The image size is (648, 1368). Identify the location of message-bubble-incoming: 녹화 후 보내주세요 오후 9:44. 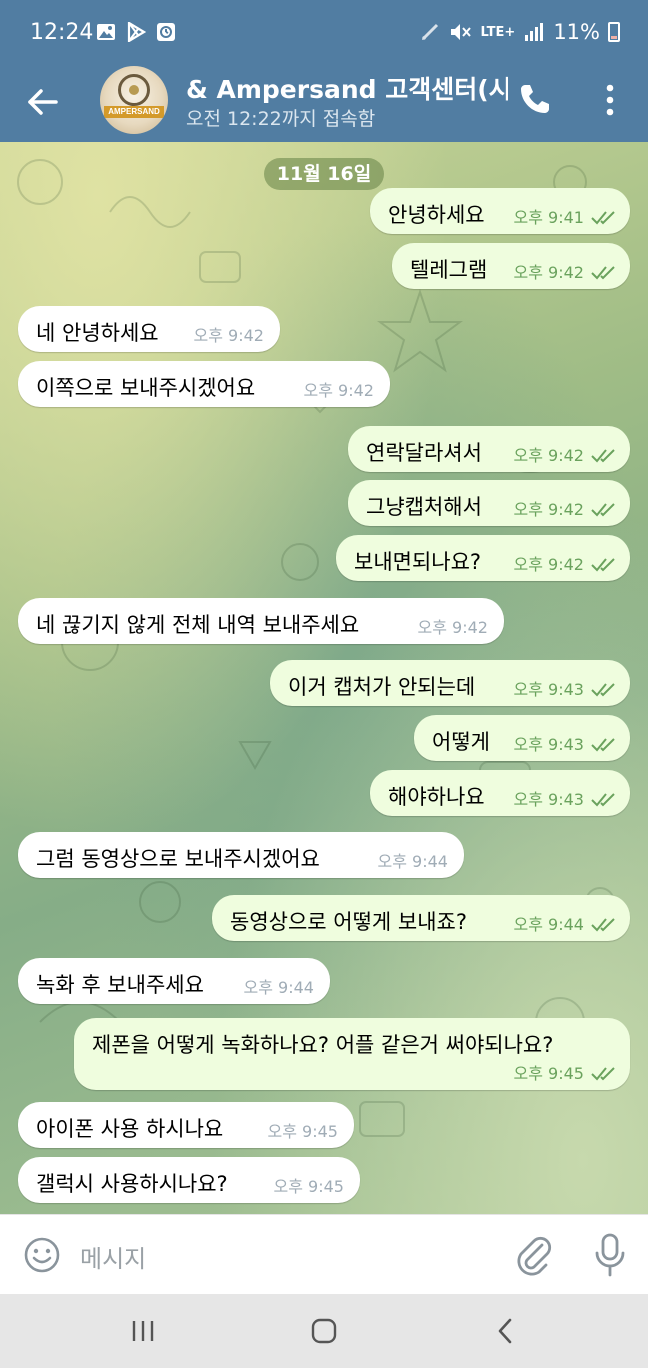
(174, 981).